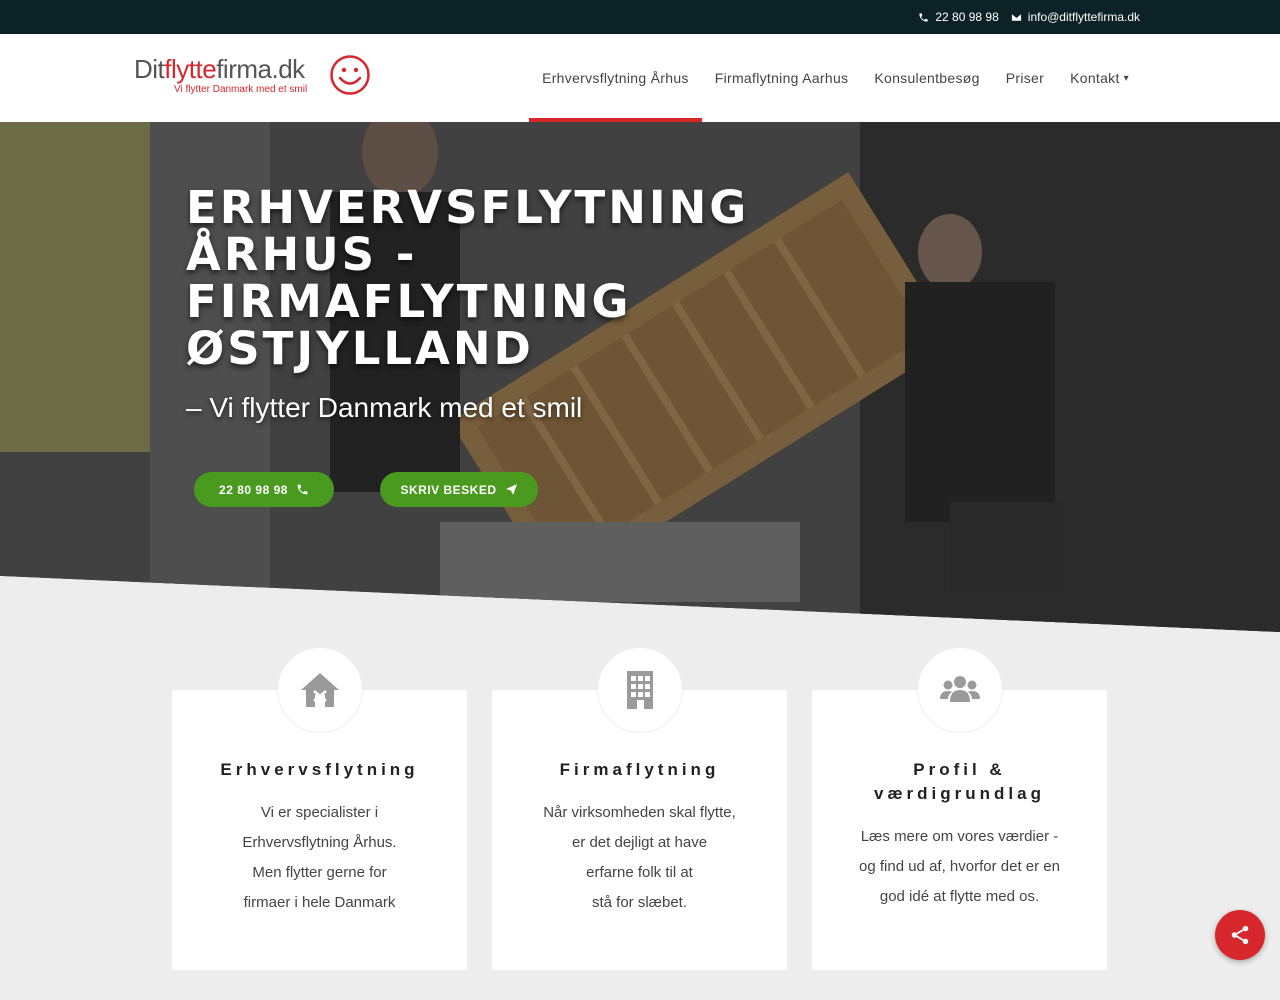 This screenshot has height=1000, width=1280. I want to click on users-icon, so click(959, 689).